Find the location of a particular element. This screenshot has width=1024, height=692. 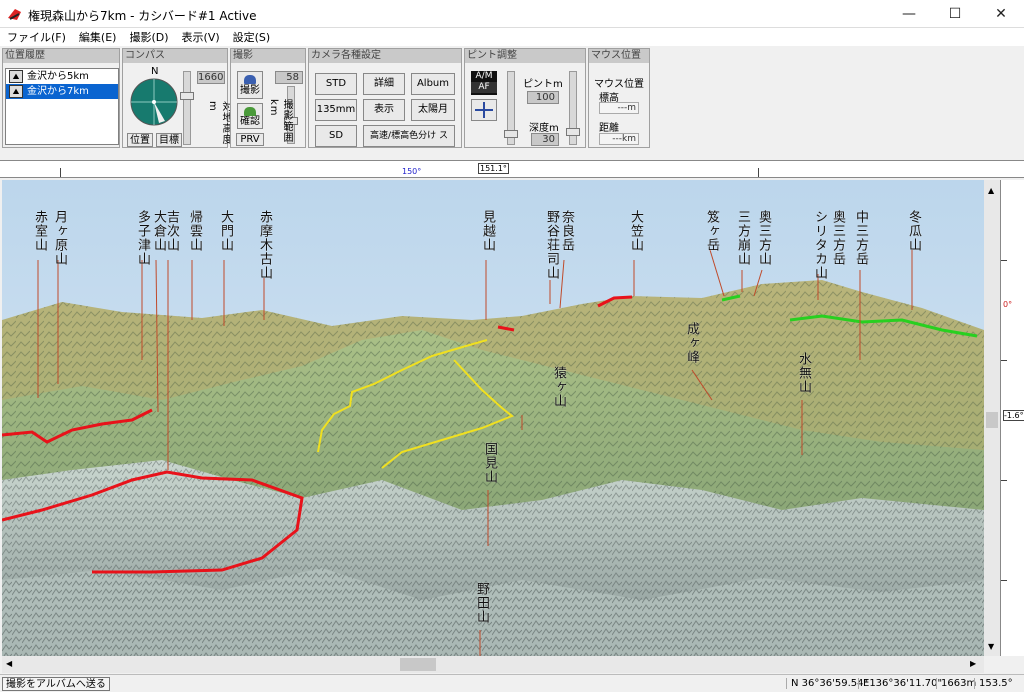

peak-label: 見越山 is located at coordinates (487, 231).